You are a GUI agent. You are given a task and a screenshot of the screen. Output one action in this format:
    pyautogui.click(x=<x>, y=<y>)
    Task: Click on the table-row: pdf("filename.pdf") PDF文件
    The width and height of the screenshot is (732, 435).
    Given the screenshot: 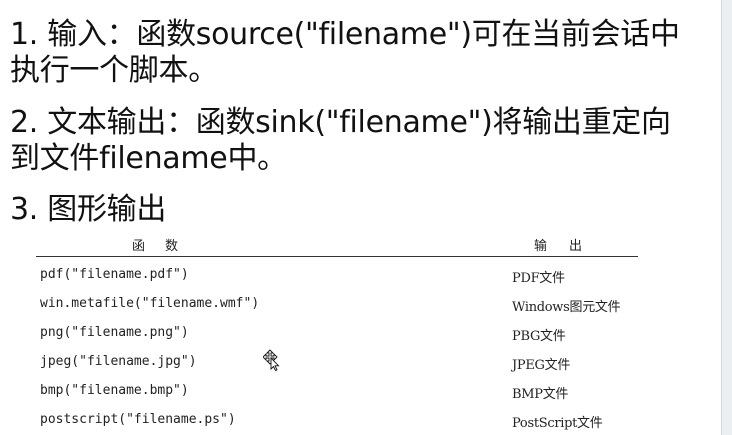 What is the action you would take?
    pyautogui.click(x=337, y=275)
    